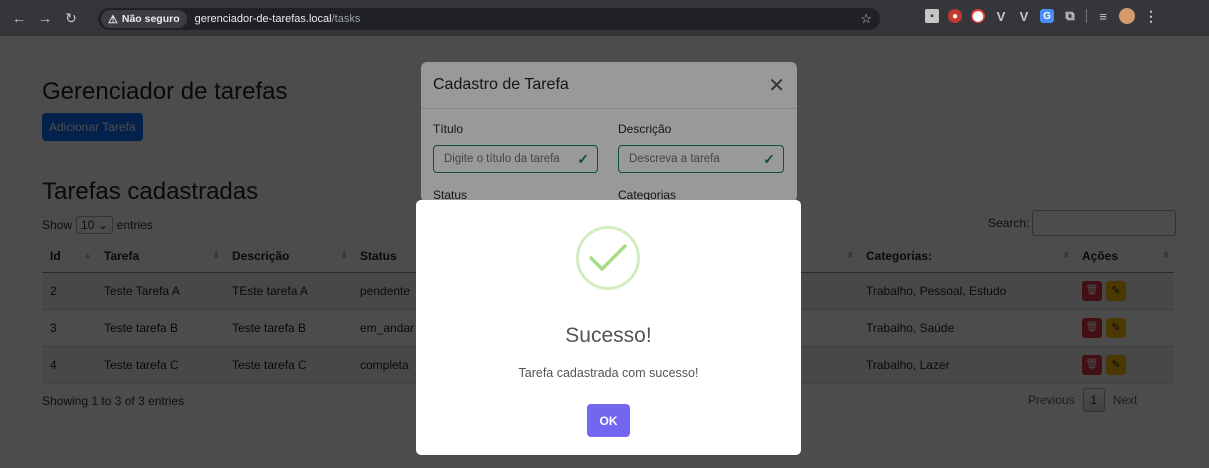 Image resolution: width=1209 pixels, height=468 pixels. I want to click on success-check-icon, so click(608, 258).